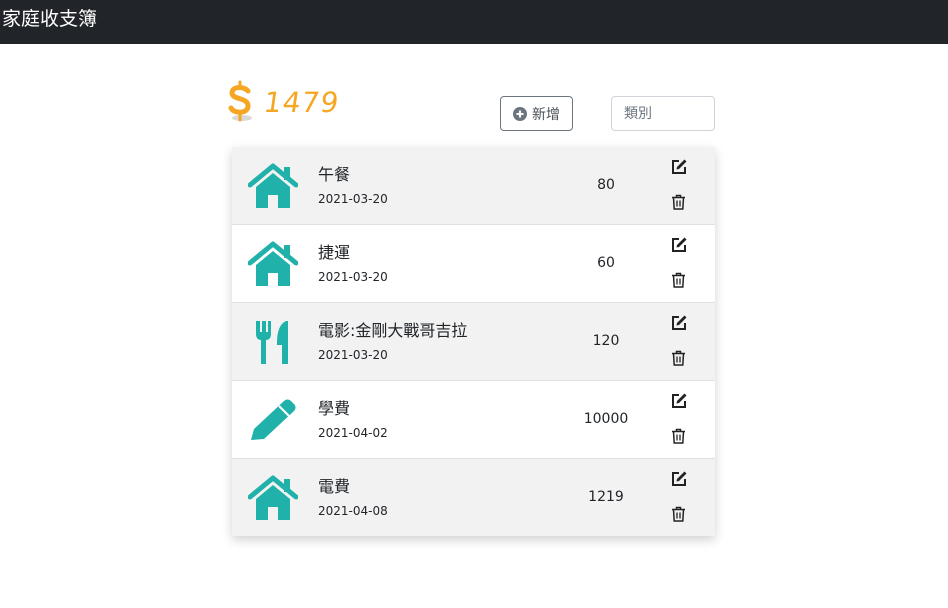  Describe the element at coordinates (273, 419) in the screenshot. I see `pencil-icon` at that location.